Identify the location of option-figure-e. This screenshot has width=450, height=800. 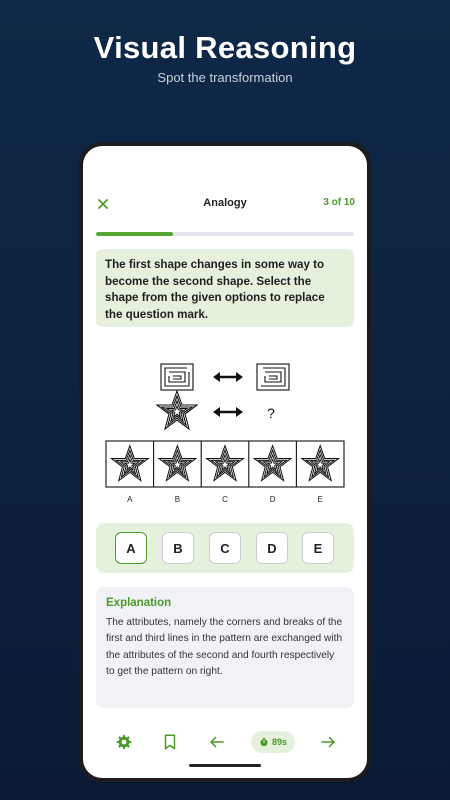
(320, 463).